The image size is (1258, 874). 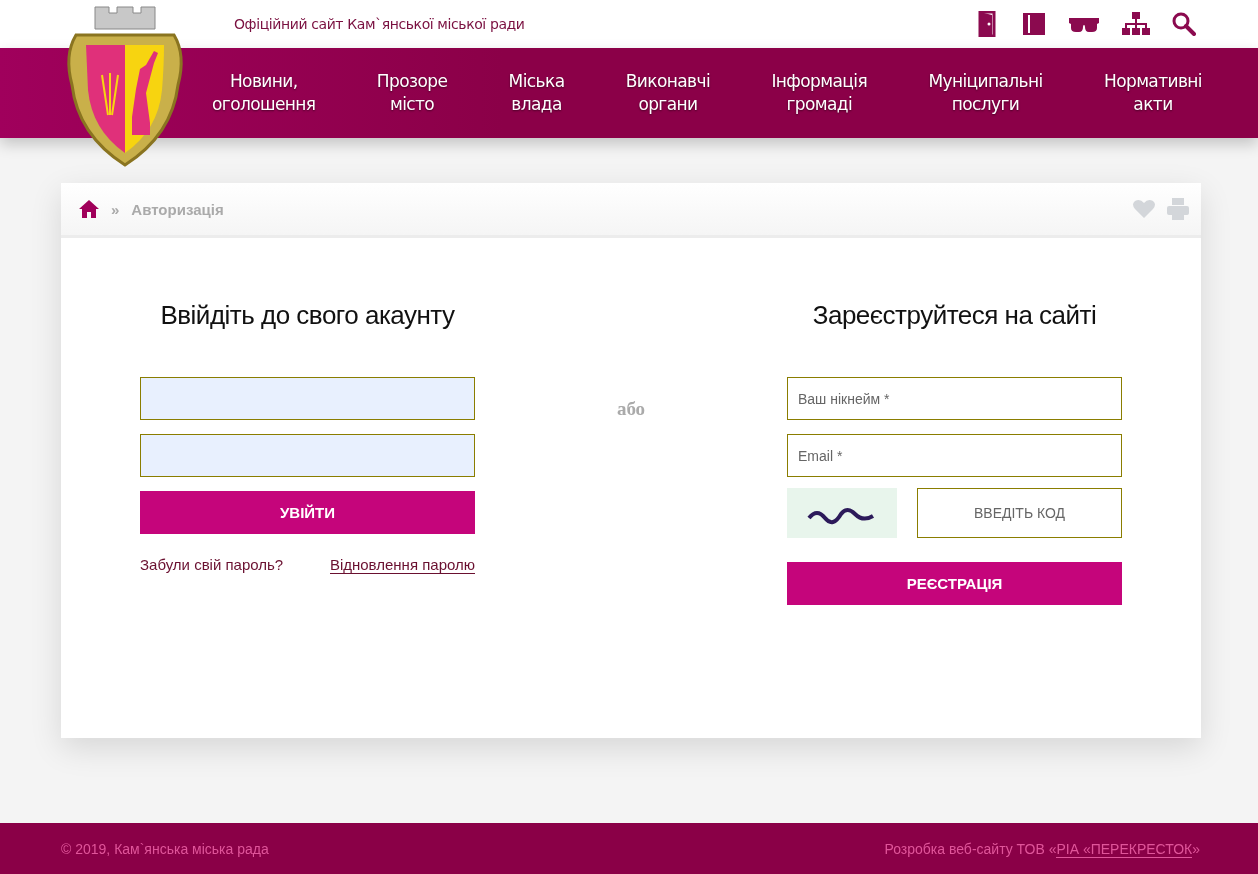 I want to click on nav-item: Інформація громаді, so click(x=819, y=93).